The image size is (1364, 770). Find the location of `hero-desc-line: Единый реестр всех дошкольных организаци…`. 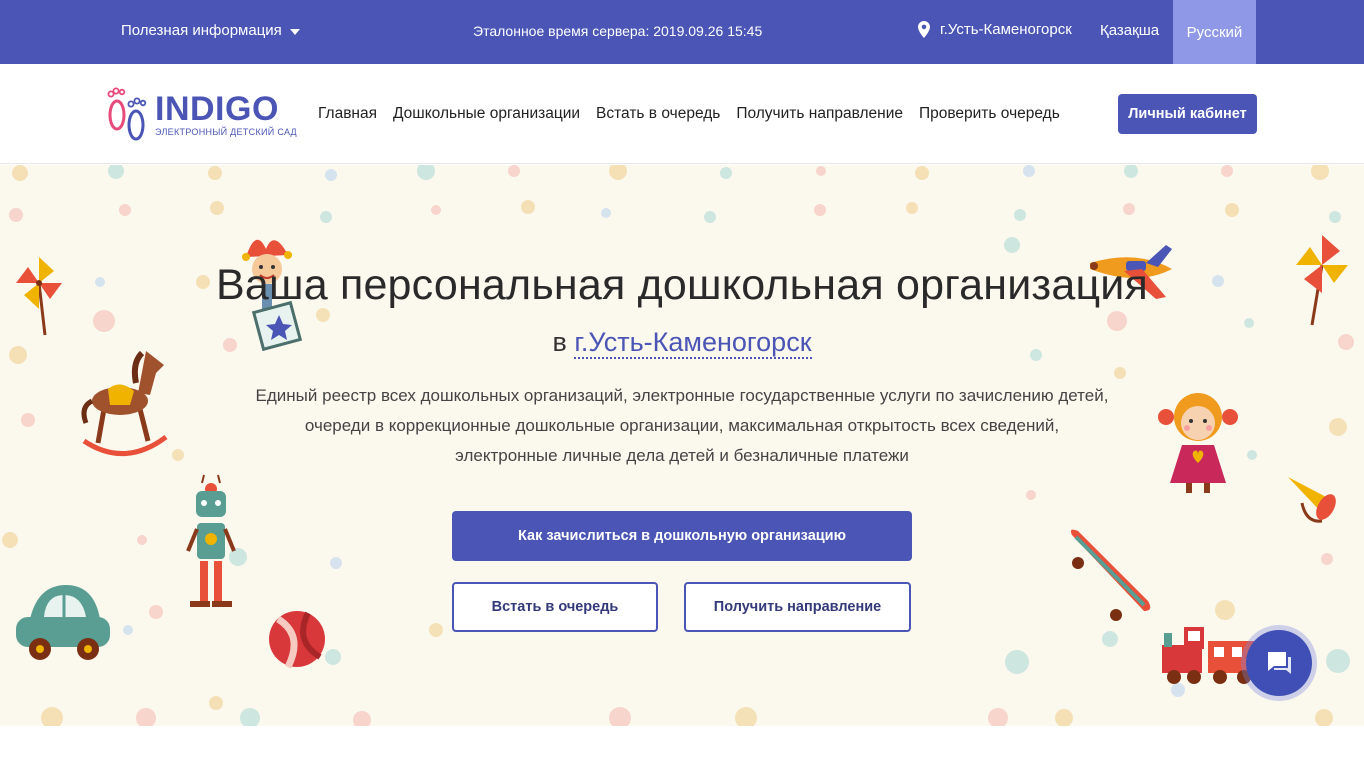

hero-desc-line: Единый реестр всех дошкольных организаци… is located at coordinates (682, 395).